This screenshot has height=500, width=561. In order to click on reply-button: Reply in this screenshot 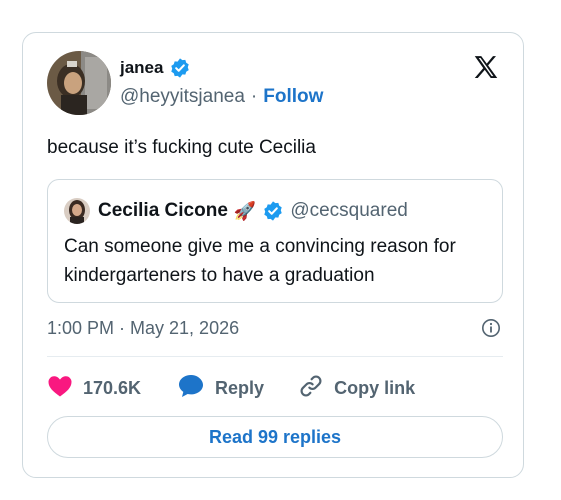, I will do `click(220, 388)`.